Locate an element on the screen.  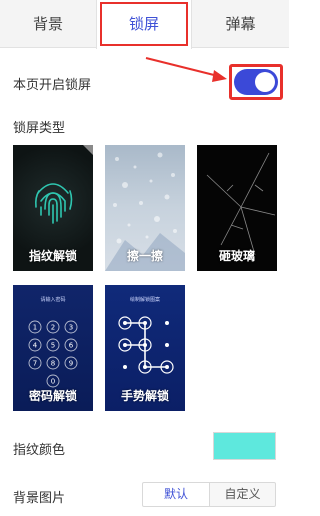
pin-key: 5 is located at coordinates (53, 346).